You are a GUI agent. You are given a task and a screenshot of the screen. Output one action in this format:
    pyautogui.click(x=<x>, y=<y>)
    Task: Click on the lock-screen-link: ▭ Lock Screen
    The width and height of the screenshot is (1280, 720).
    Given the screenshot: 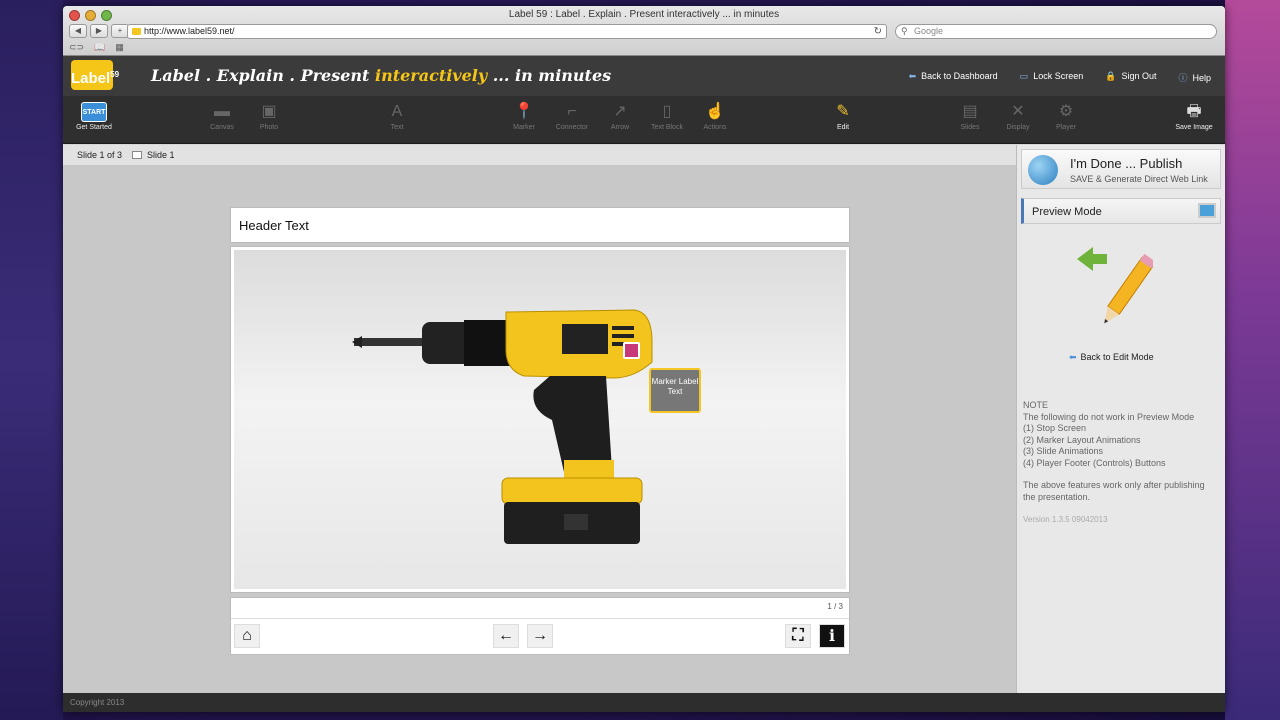 What is the action you would take?
    pyautogui.click(x=1052, y=77)
    